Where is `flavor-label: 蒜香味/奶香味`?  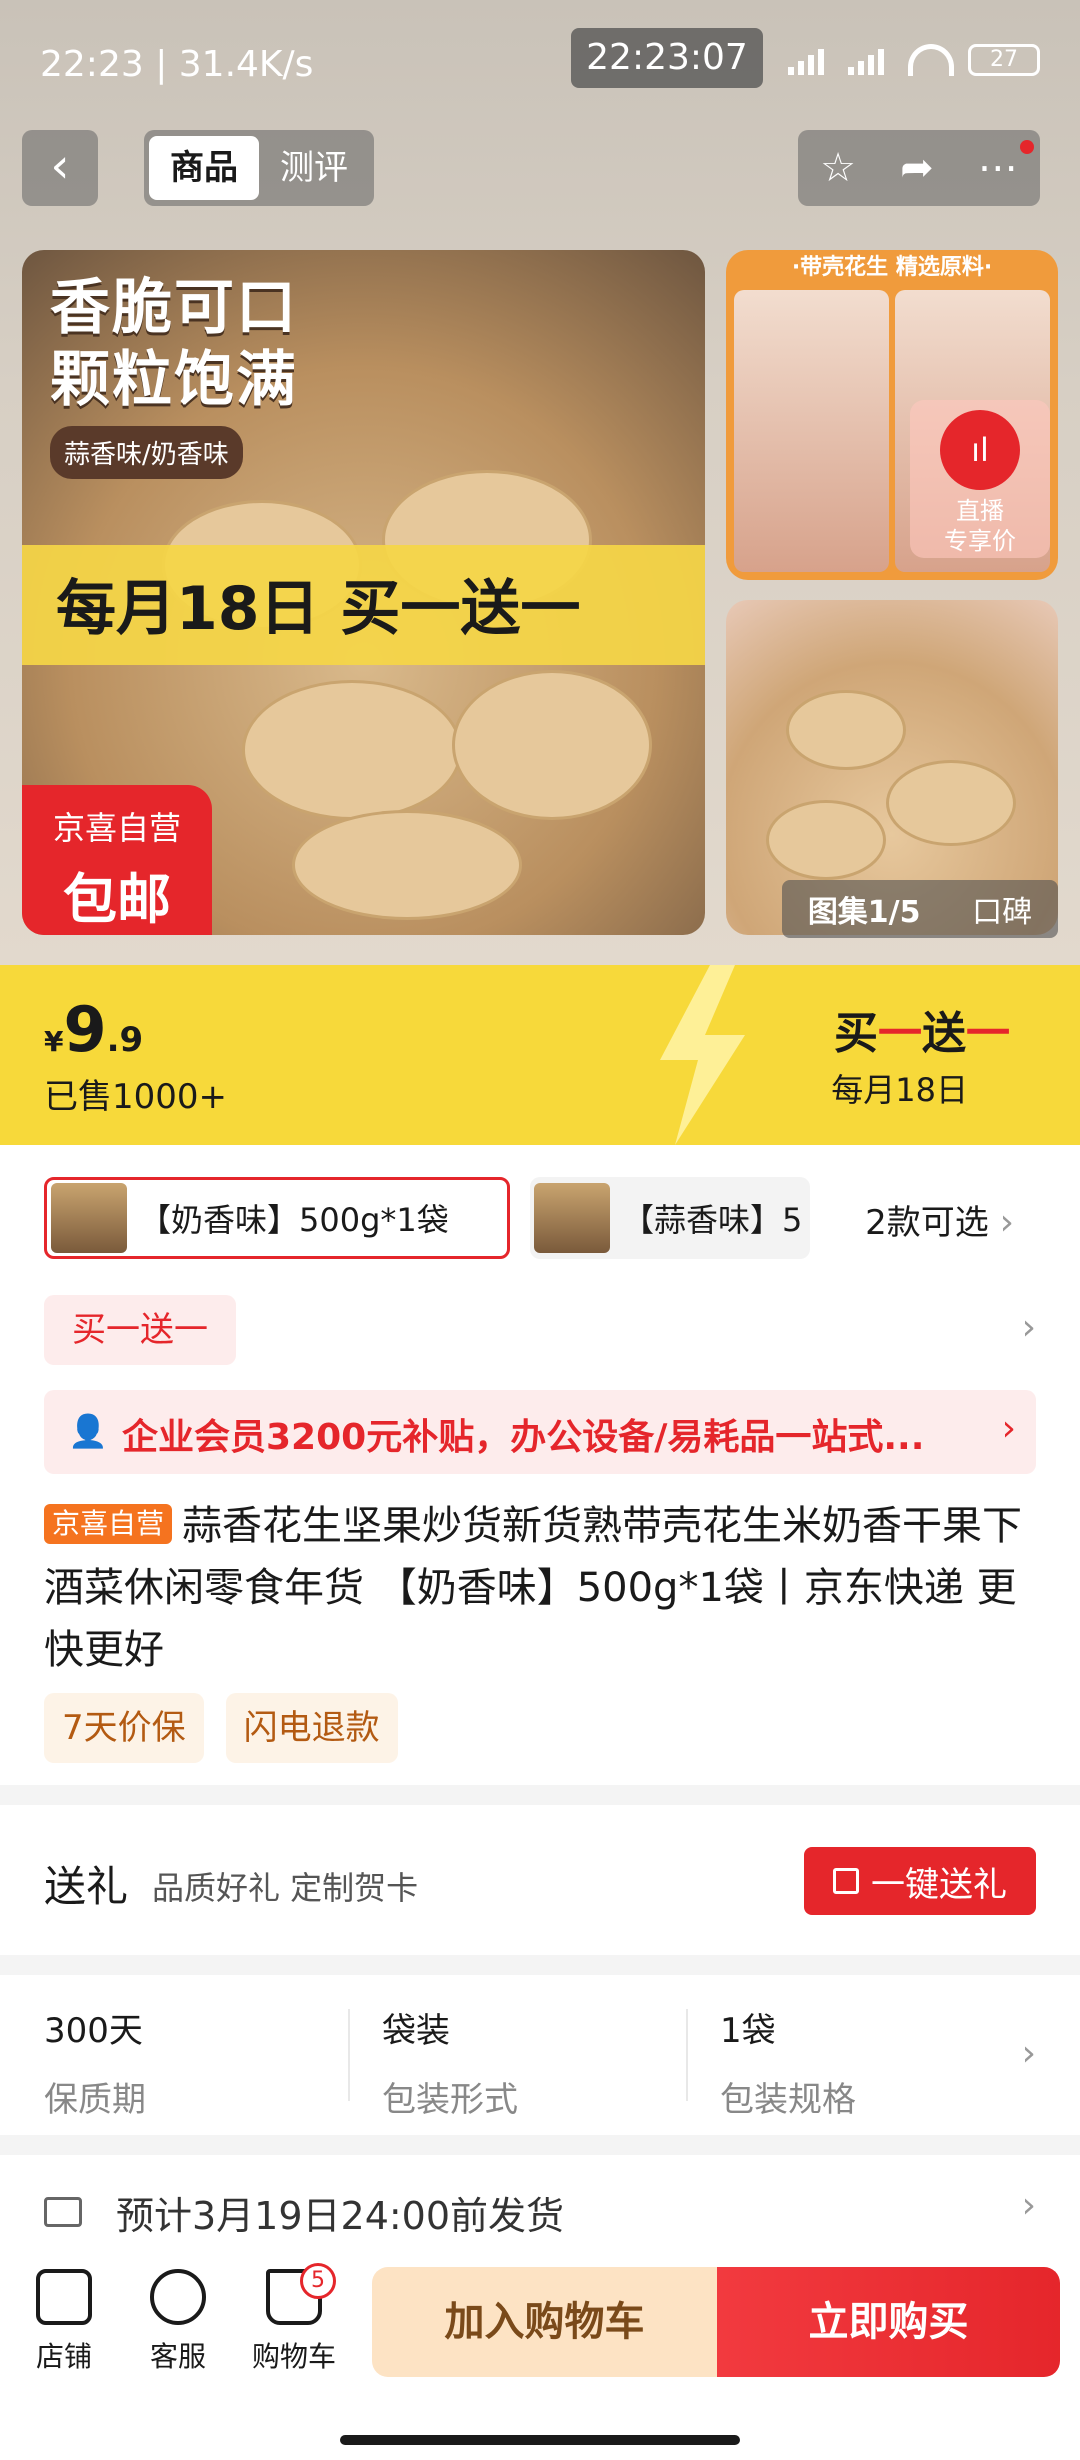 flavor-label: 蒜香味/奶香味 is located at coordinates (146, 452).